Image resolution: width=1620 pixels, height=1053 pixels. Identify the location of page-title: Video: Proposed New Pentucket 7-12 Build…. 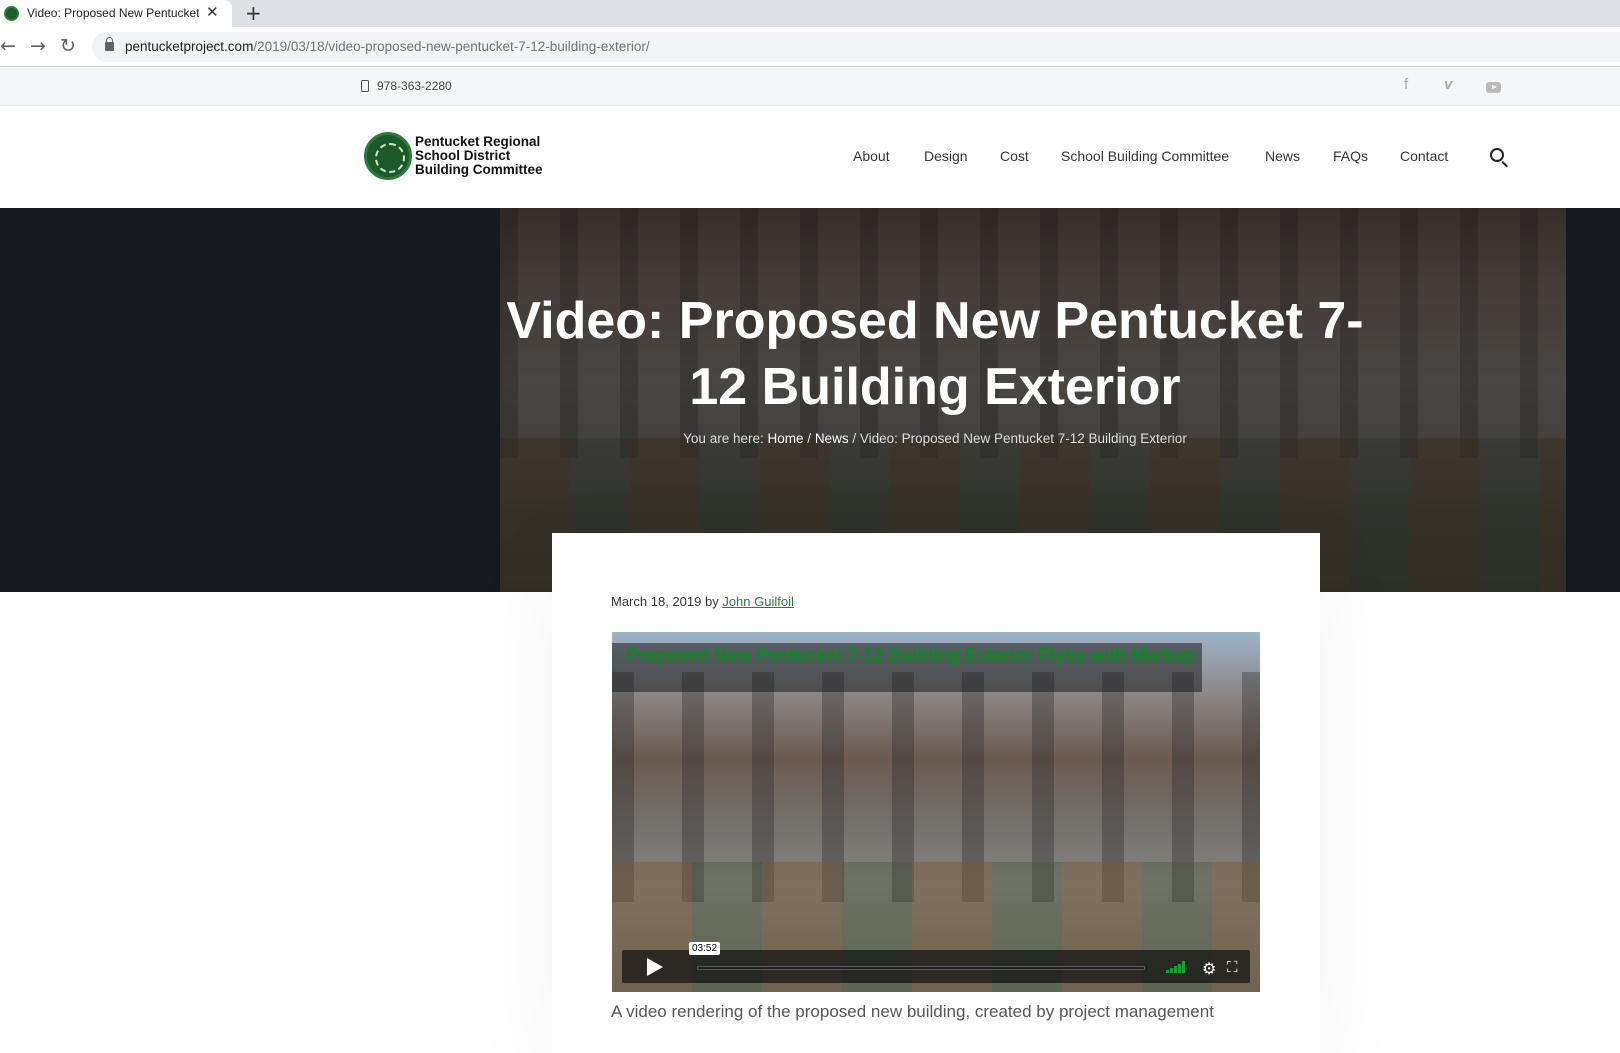
(935, 354).